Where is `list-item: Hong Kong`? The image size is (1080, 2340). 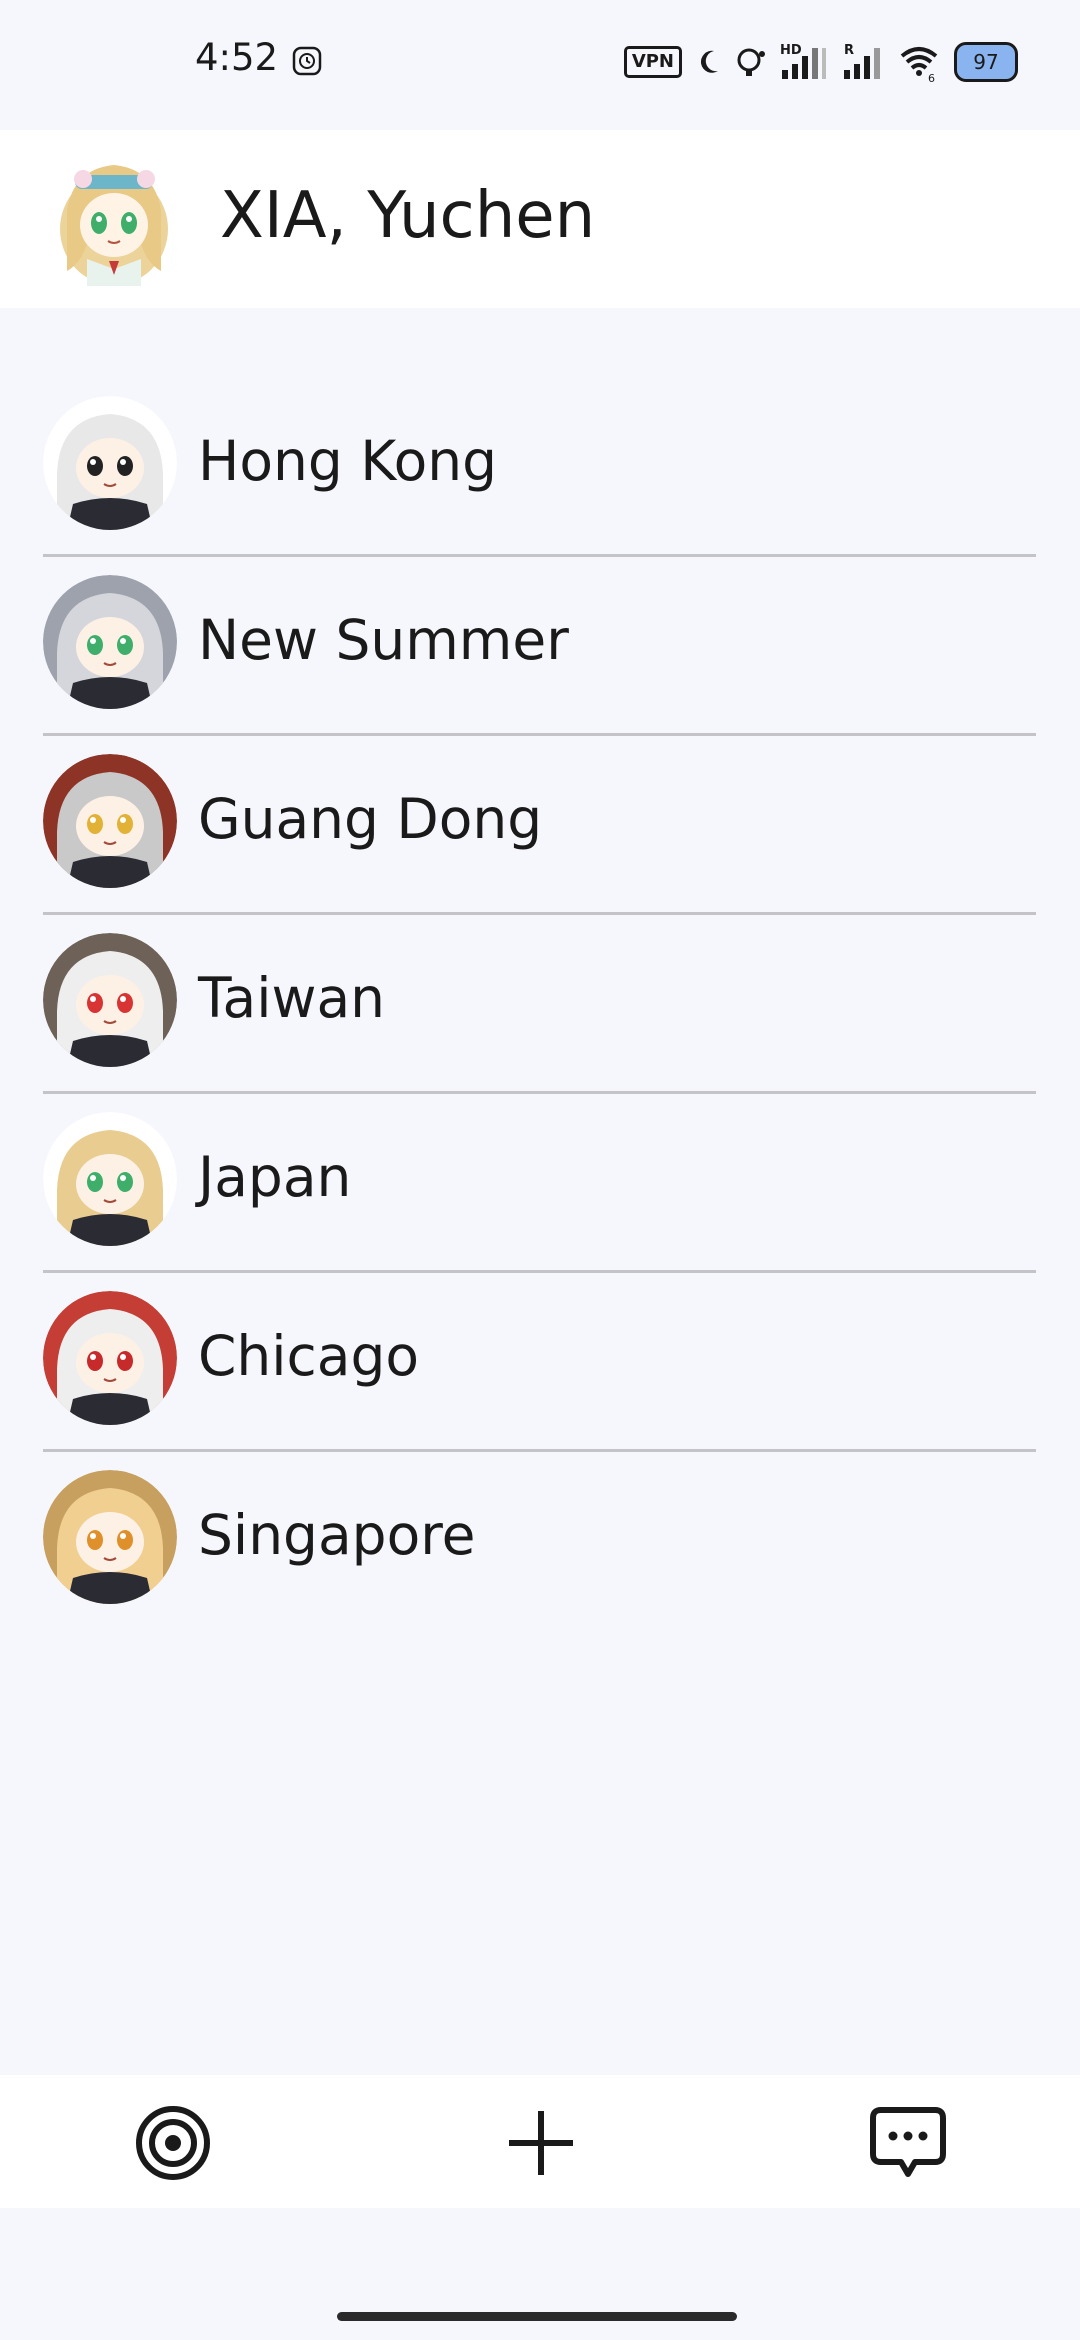 list-item: Hong Kong is located at coordinates (540, 467).